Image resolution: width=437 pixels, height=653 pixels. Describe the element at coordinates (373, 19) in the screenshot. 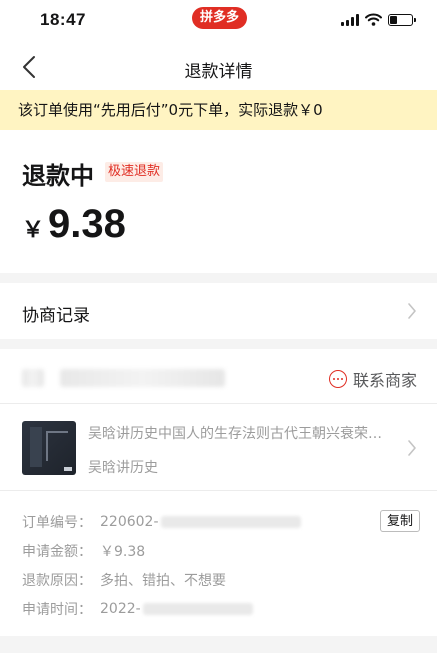

I see `wifi-icon` at that location.